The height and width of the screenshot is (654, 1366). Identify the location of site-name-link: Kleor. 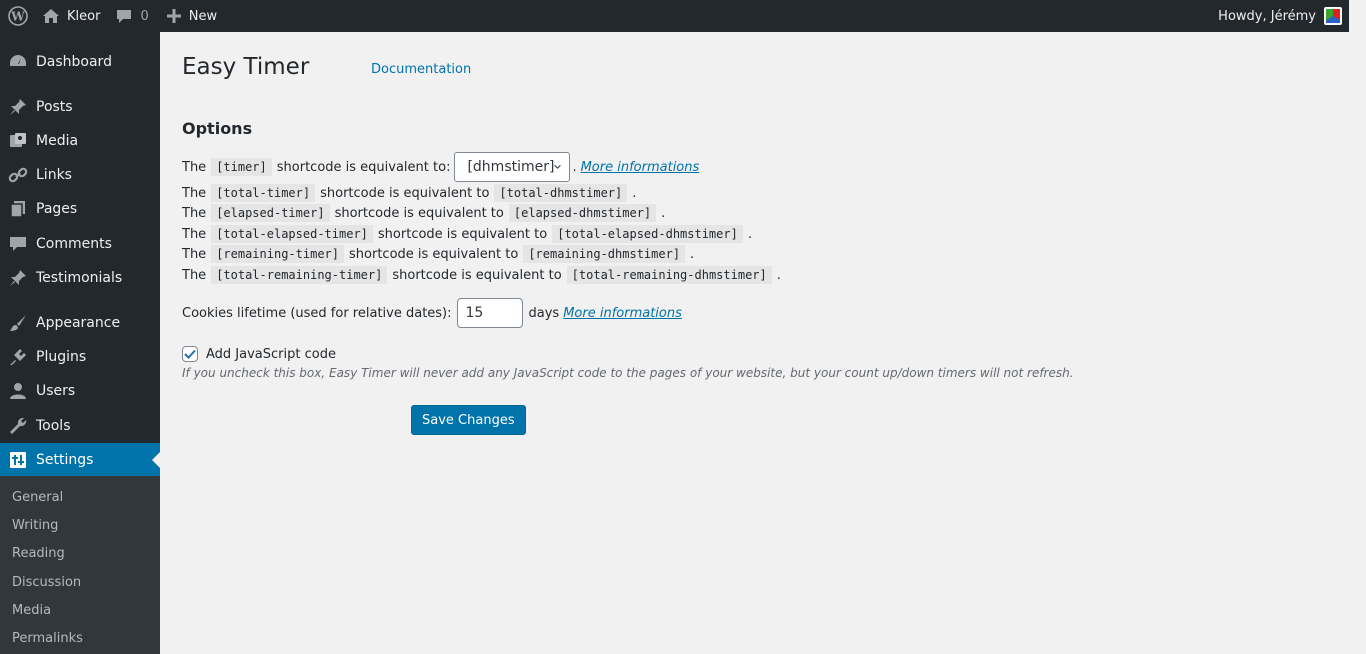
(72, 16).